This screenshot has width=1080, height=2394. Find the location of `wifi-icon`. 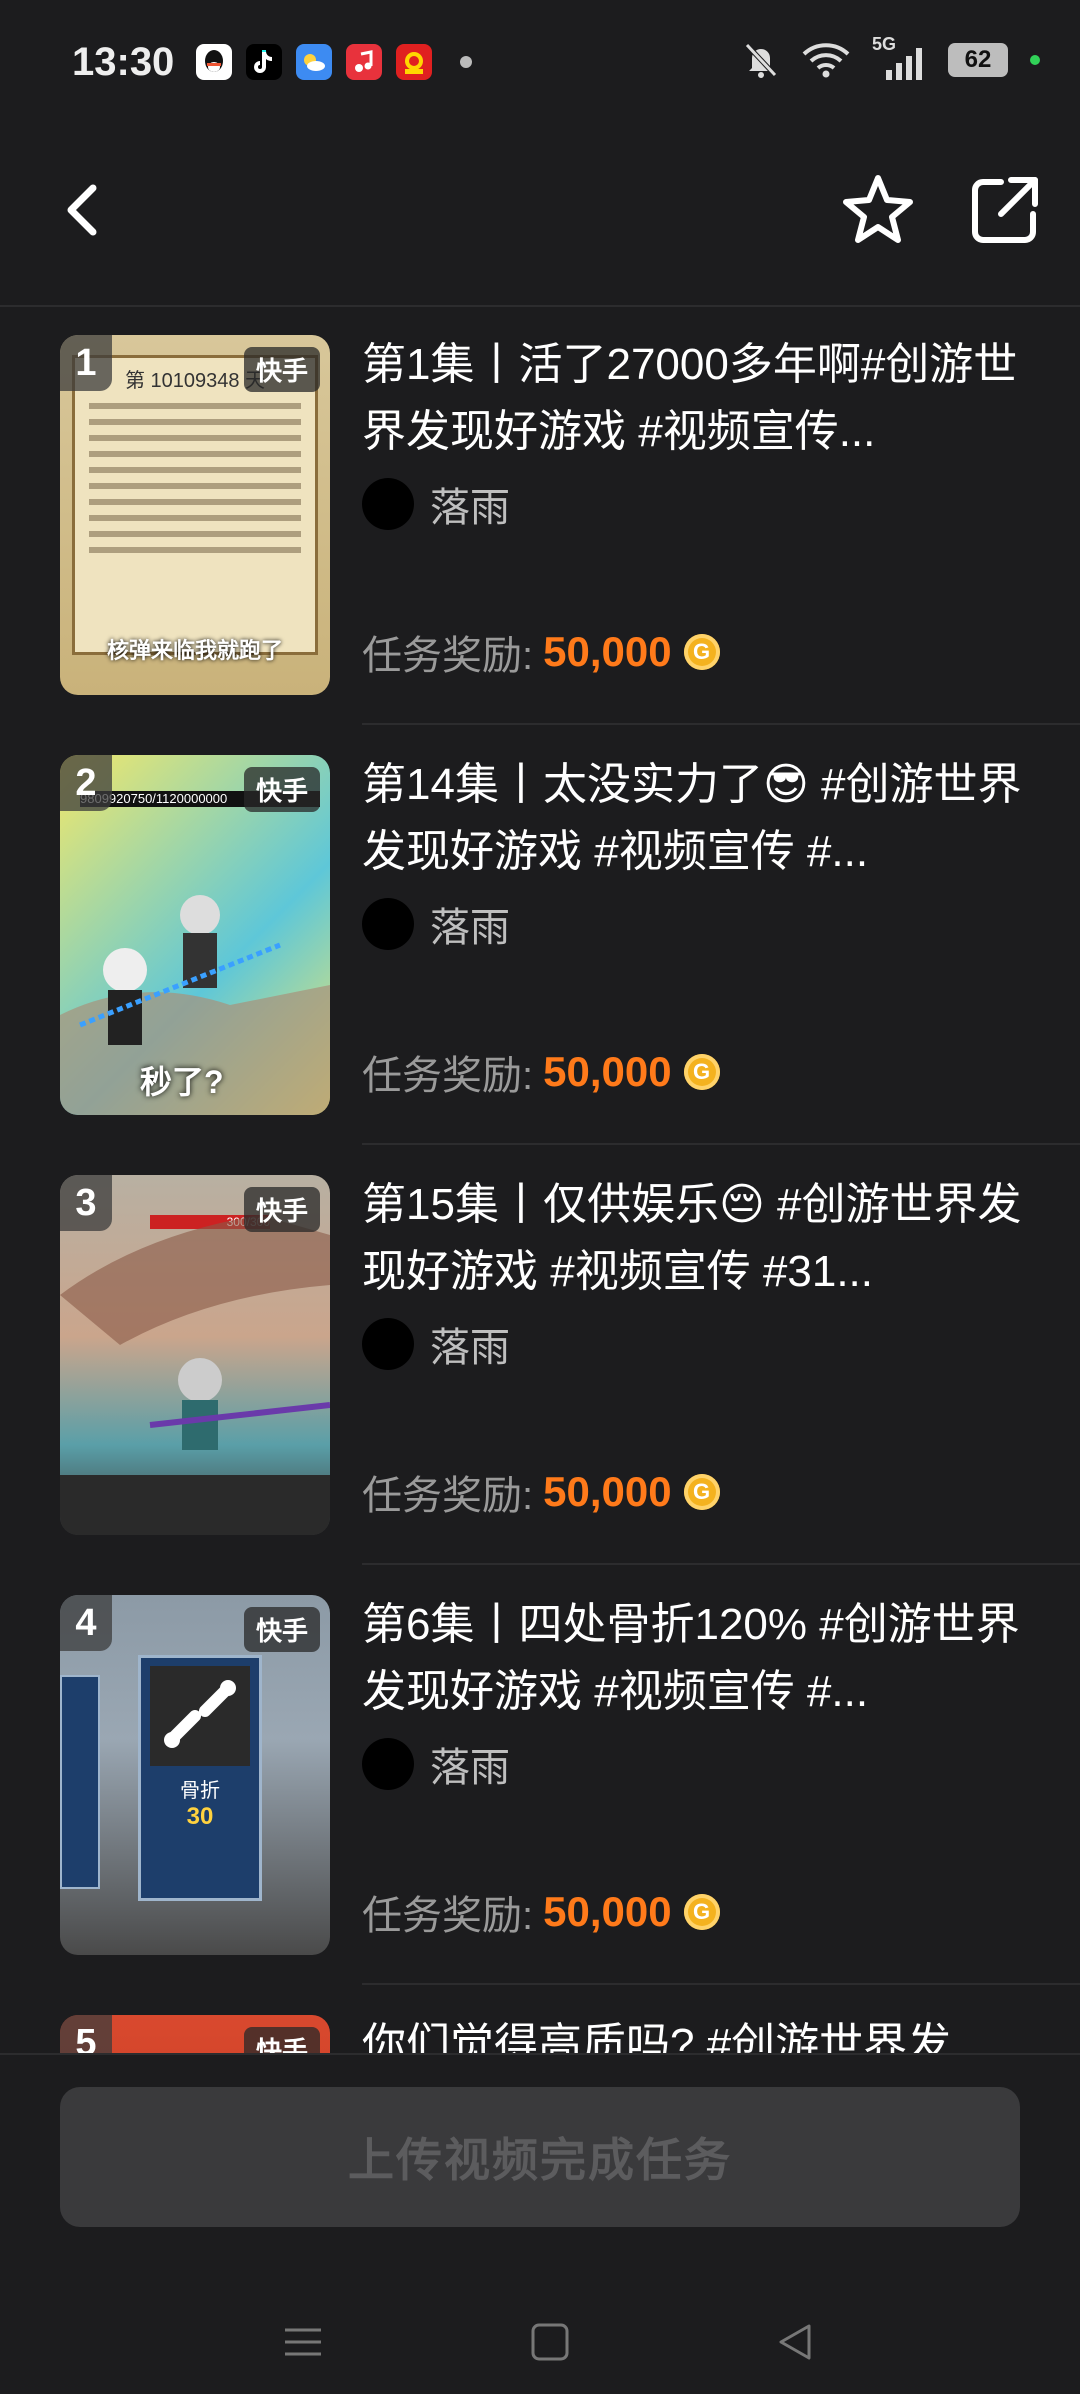

wifi-icon is located at coordinates (826, 60).